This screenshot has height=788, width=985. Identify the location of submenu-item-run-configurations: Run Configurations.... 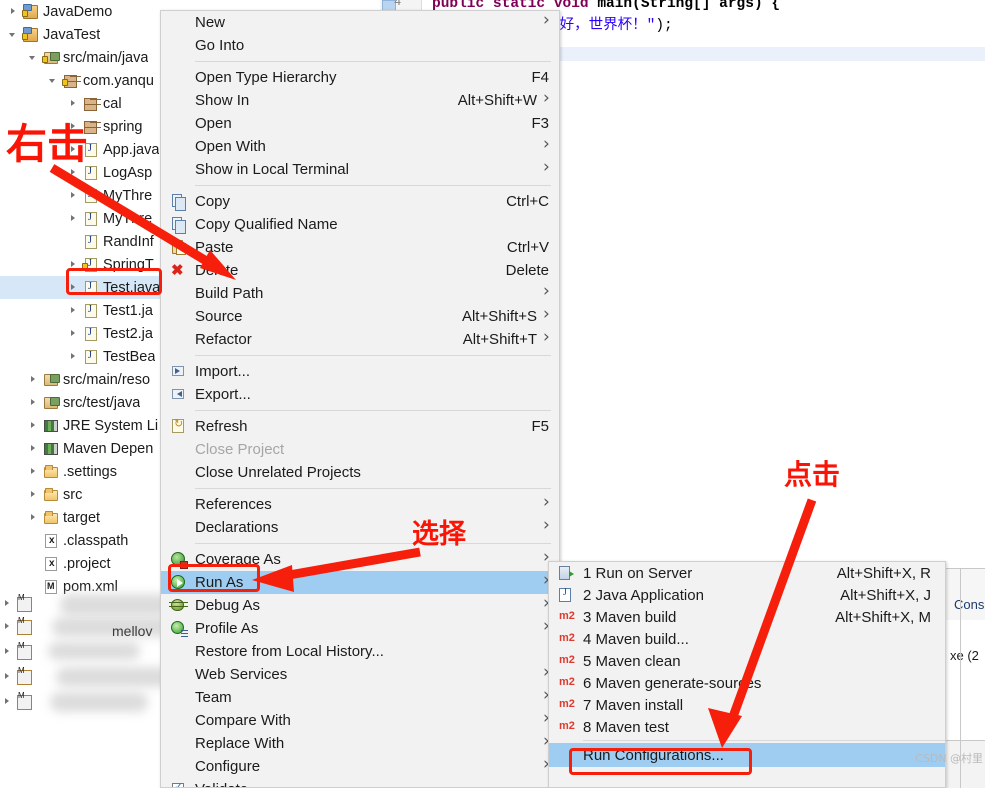
(747, 755).